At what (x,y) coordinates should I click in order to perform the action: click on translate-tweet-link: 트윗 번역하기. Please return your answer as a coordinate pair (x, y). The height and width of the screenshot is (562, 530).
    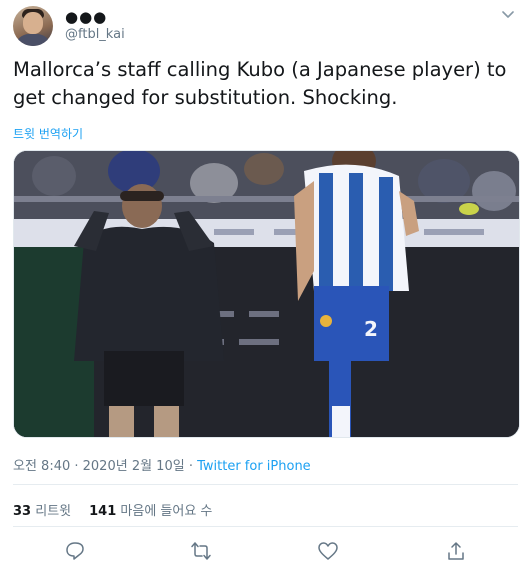
    Looking at the image, I should click on (48, 133).